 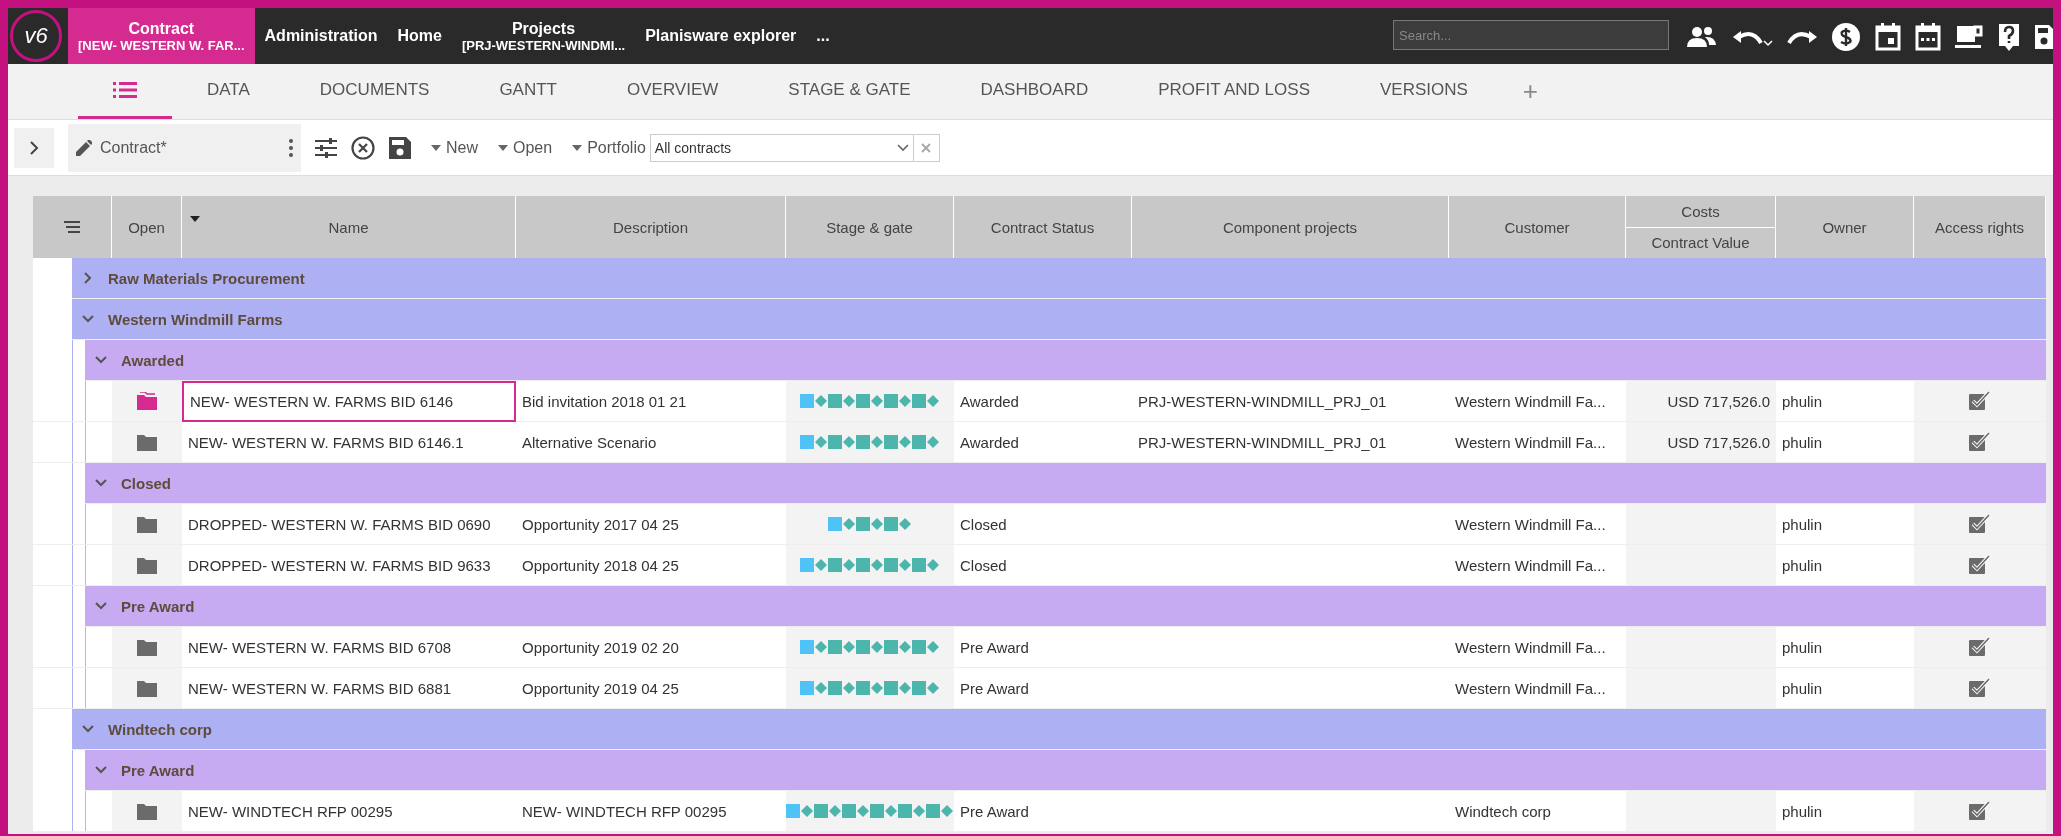 I want to click on more-icon, so click(x=291, y=147).